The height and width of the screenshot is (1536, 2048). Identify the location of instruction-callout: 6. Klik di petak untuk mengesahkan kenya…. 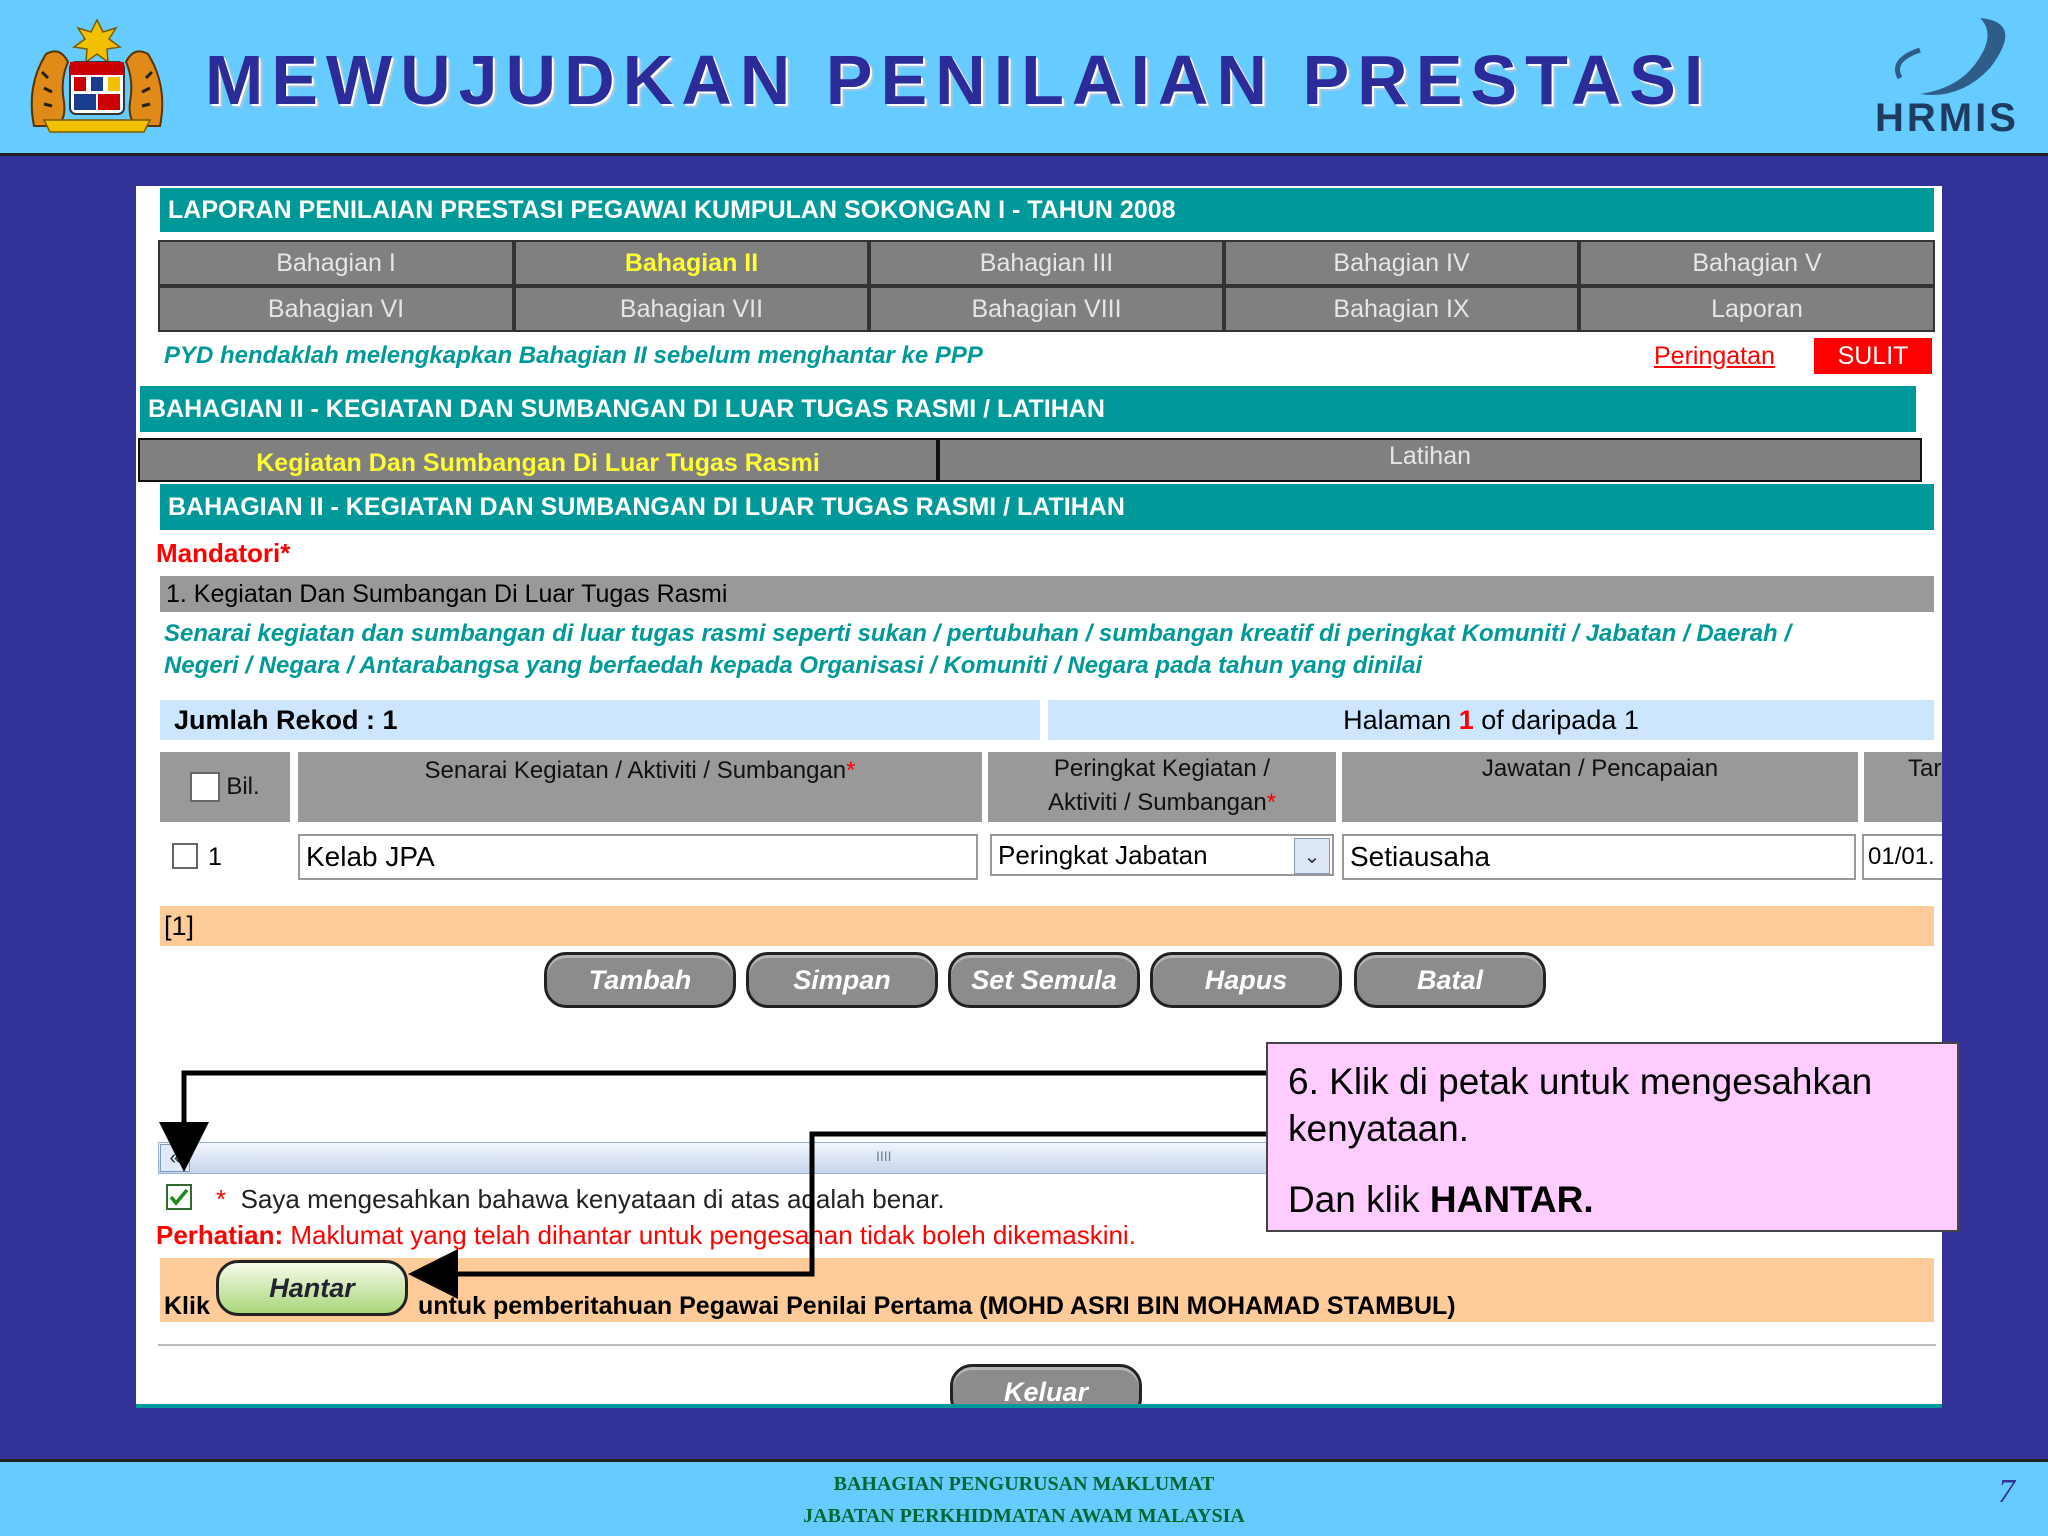
(1612, 1137).